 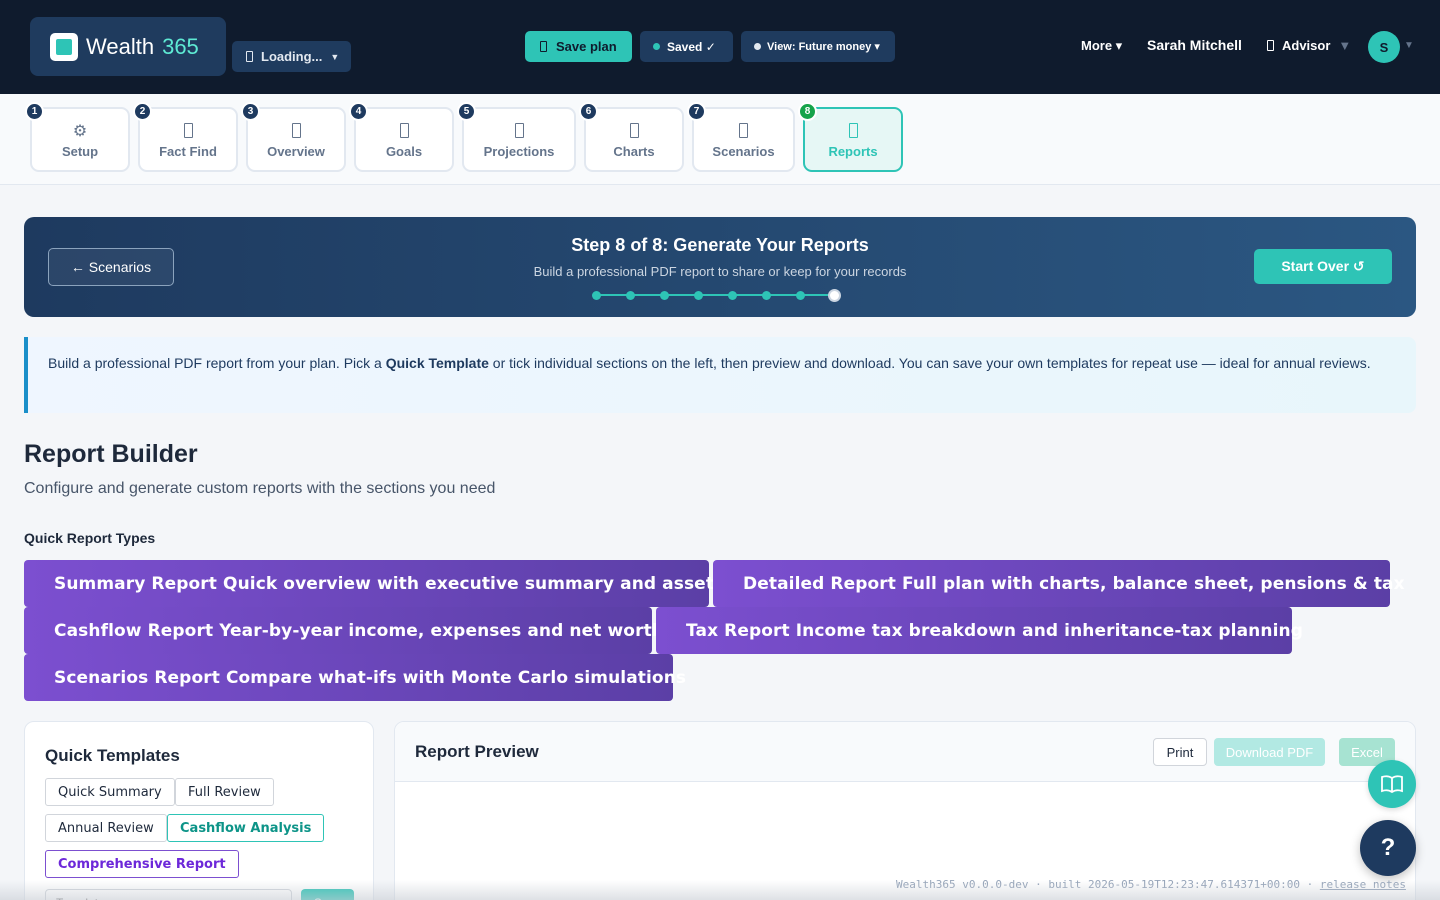 I want to click on save-plan-label: Save plan, so click(x=586, y=46).